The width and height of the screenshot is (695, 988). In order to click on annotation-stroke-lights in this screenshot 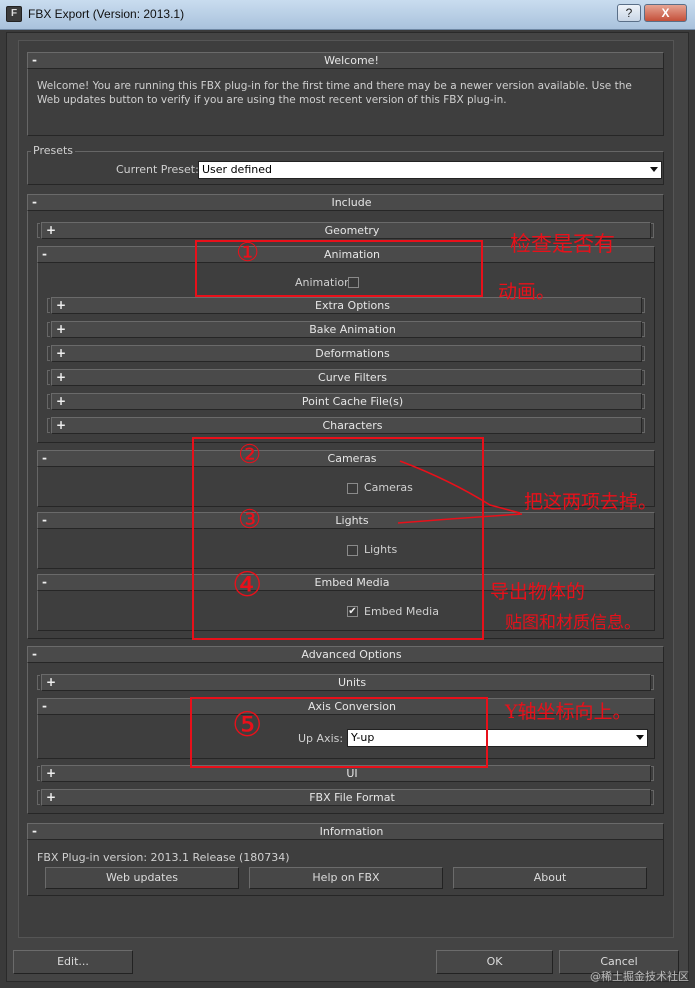, I will do `click(460, 518)`.